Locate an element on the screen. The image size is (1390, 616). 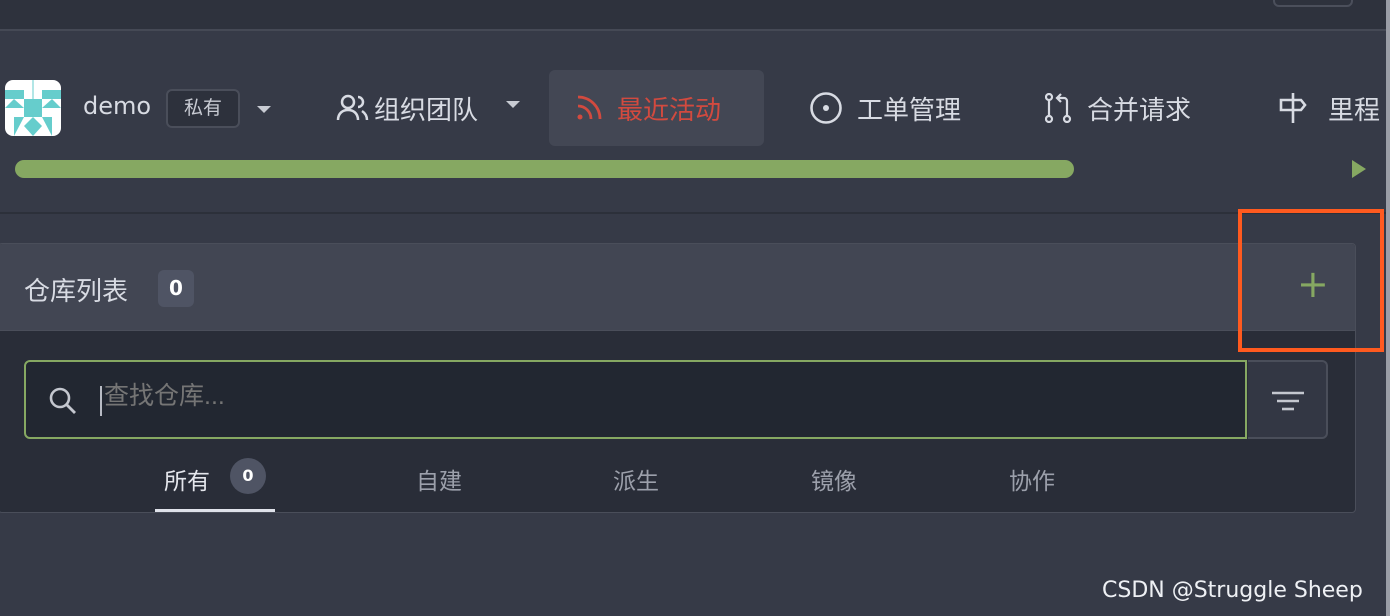
nav-label: 里程 is located at coordinates (1354, 110).